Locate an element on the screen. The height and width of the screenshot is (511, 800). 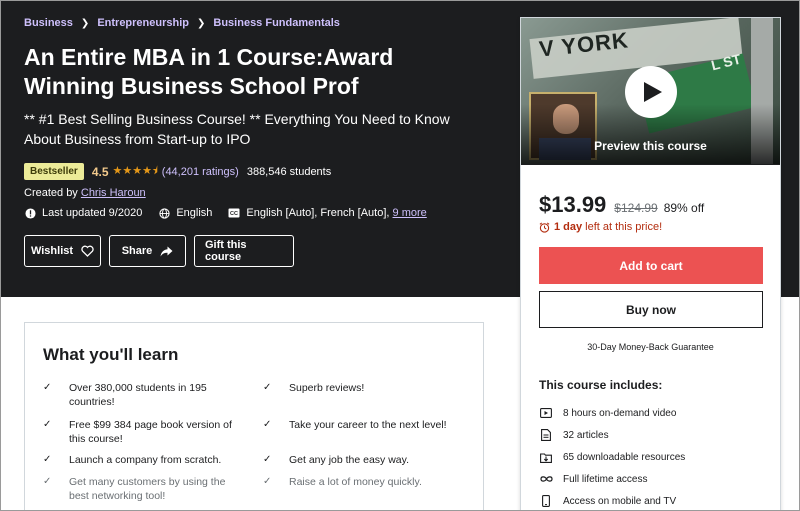
created-by-label: Created by is located at coordinates (51, 193).